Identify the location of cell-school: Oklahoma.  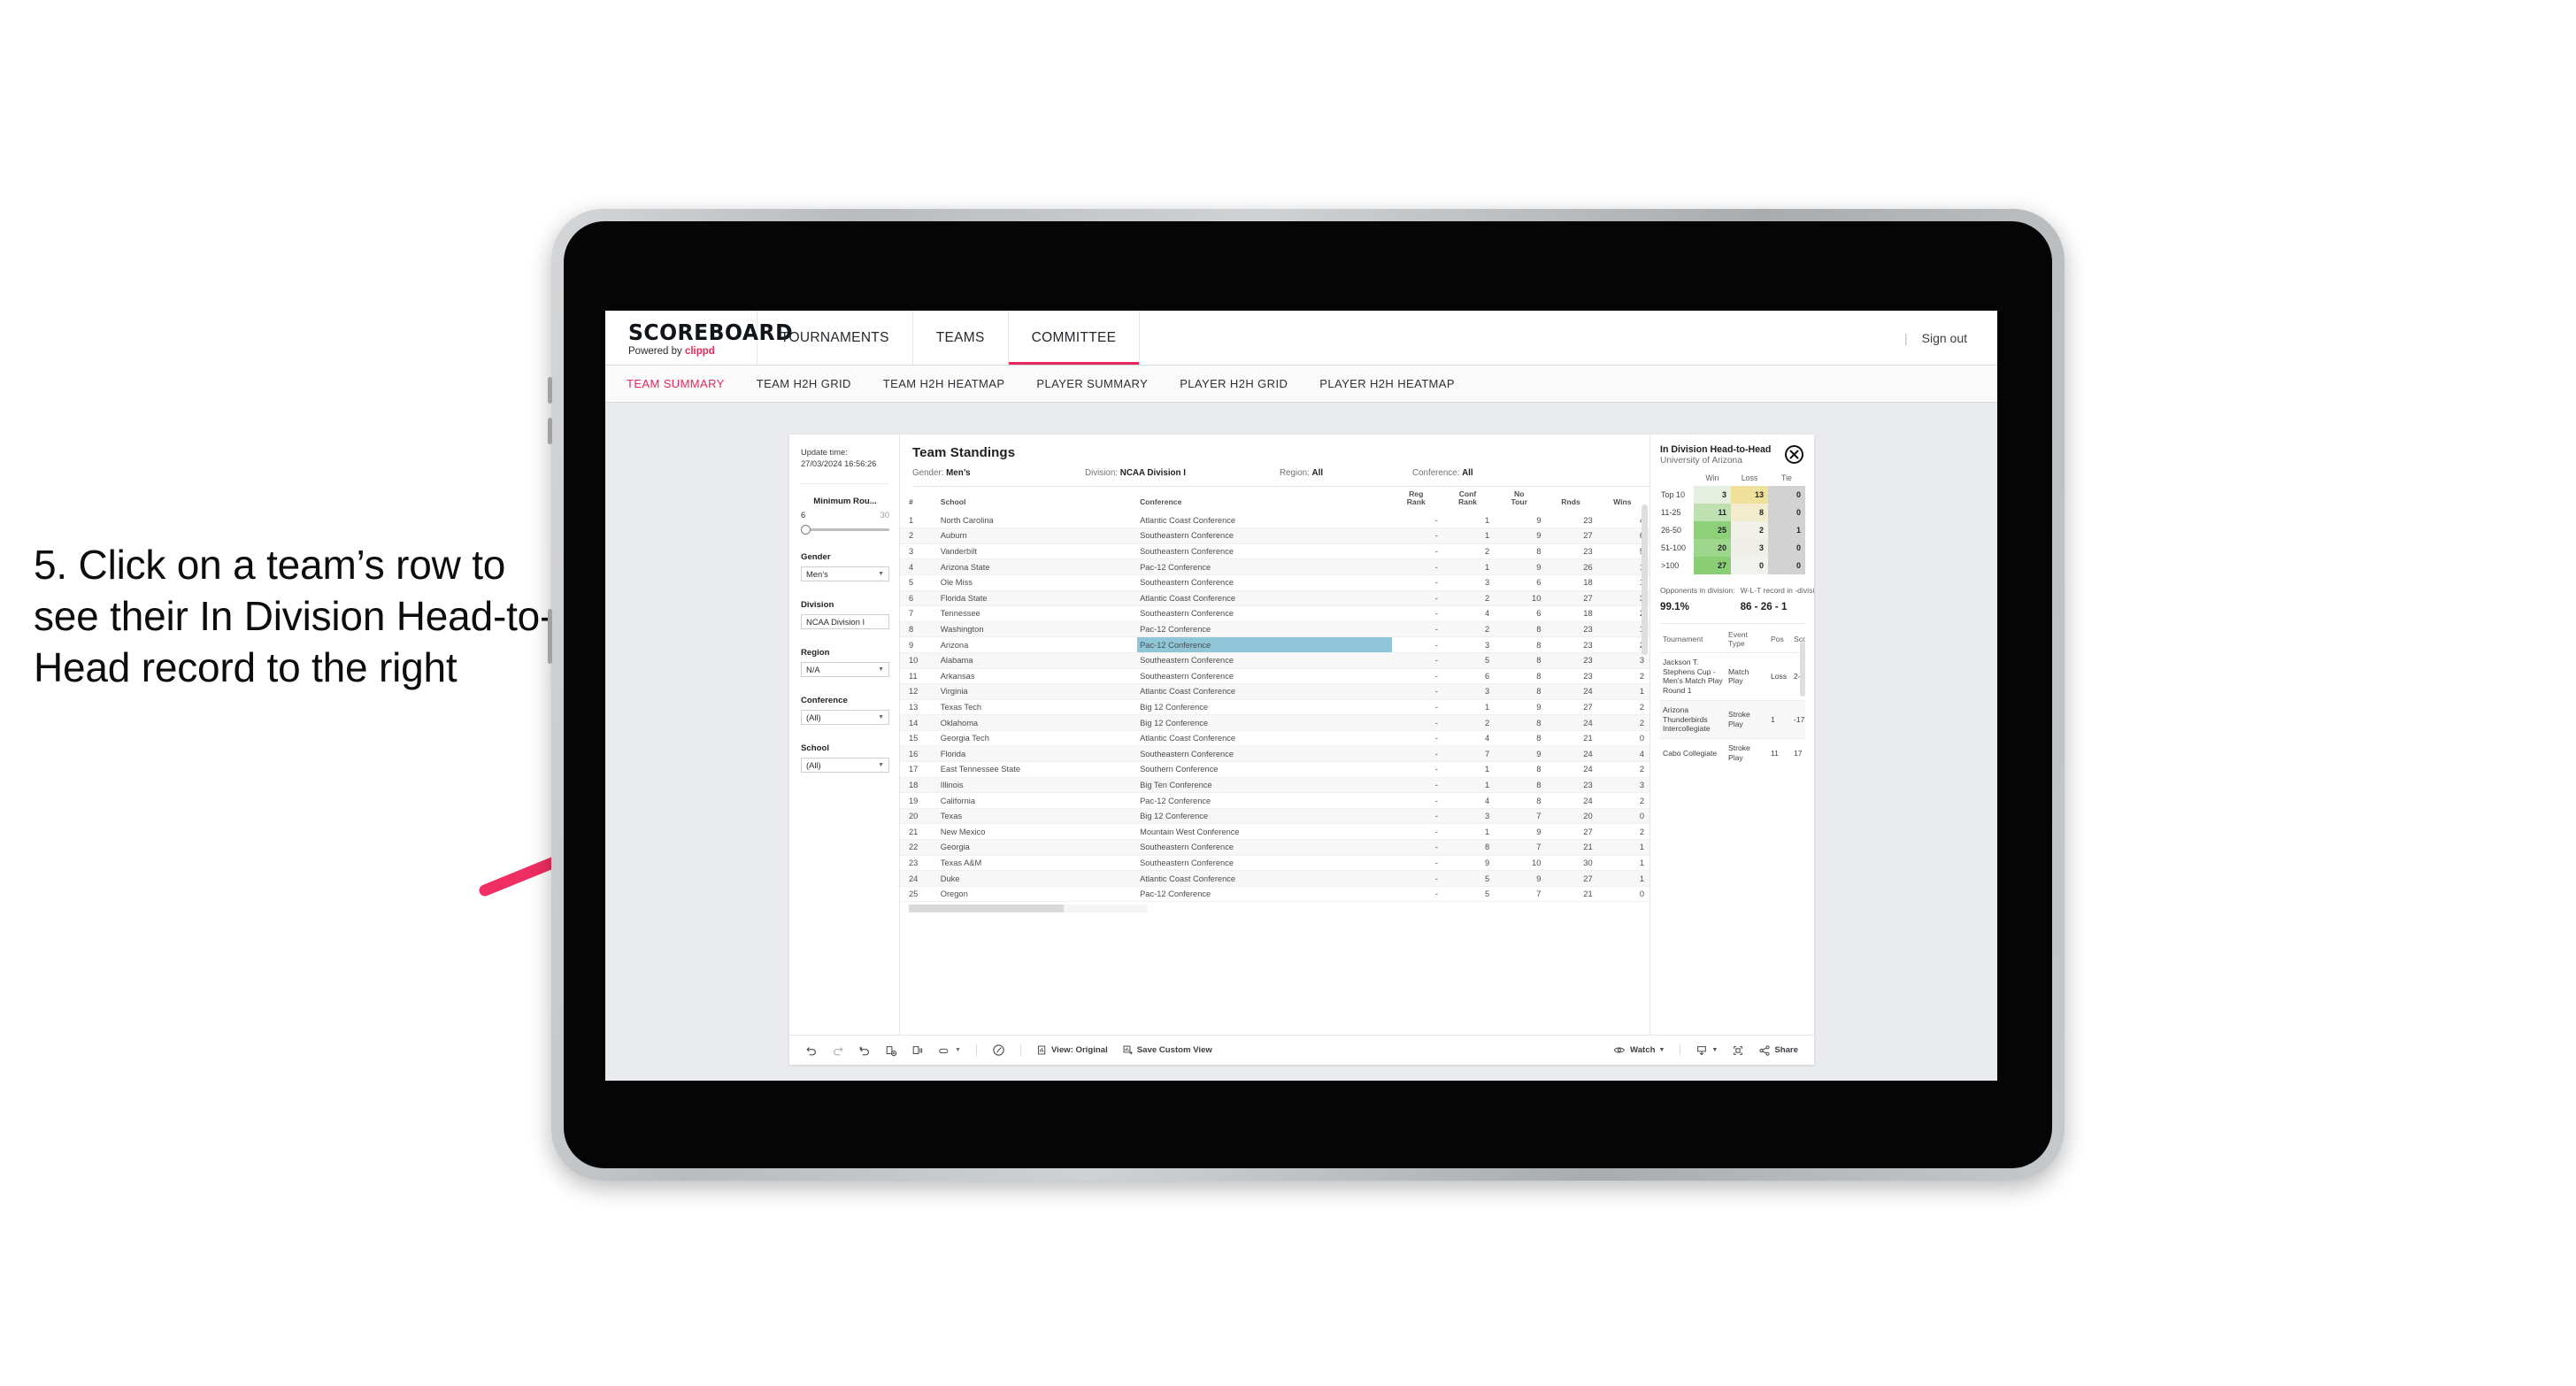
(1037, 722).